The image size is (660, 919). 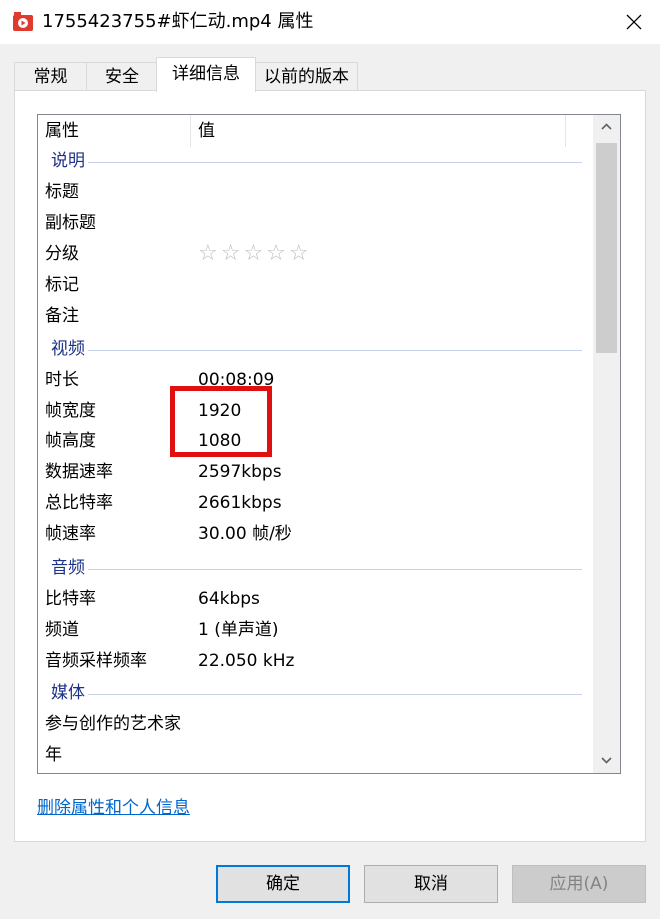 I want to click on close-icon, so click(x=634, y=22).